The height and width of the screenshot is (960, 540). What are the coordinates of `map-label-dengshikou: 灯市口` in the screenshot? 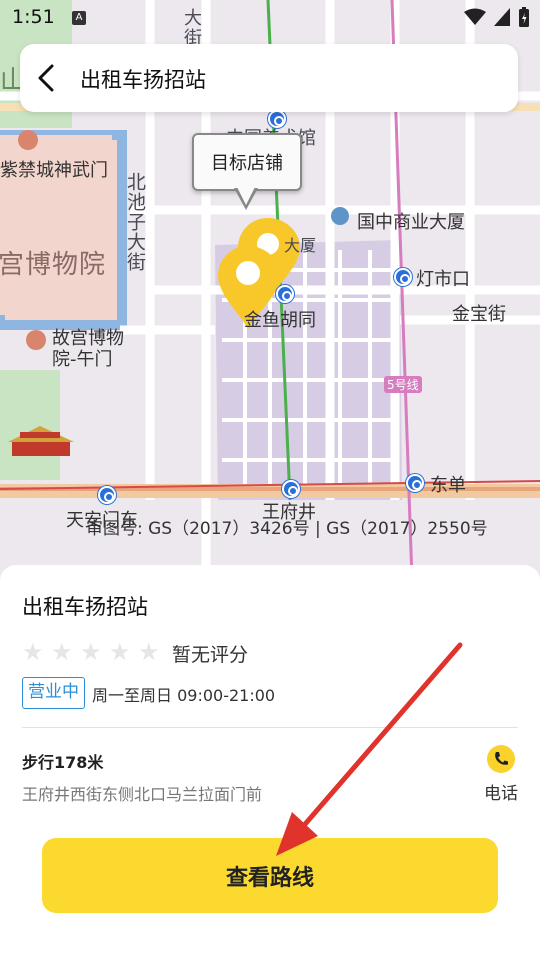 It's located at (443, 279).